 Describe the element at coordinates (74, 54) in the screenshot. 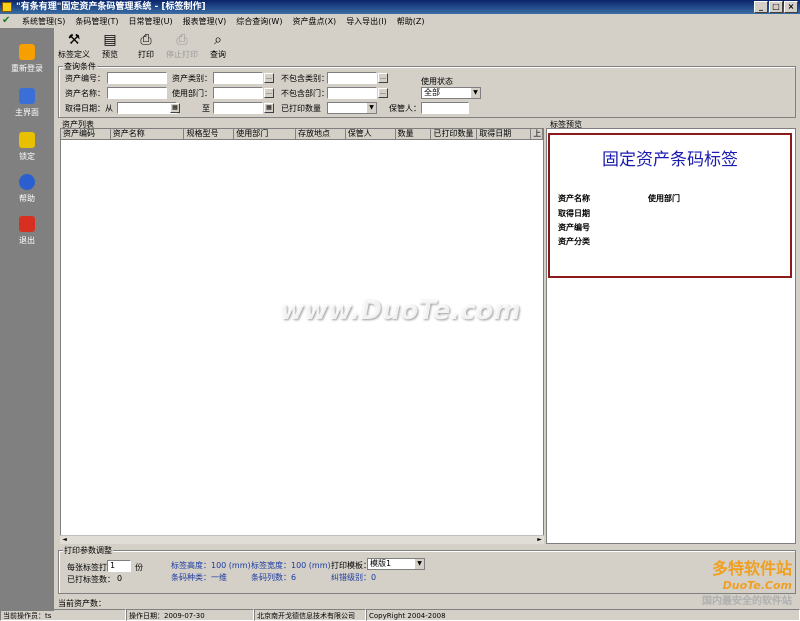

I see `toolbar-label: 标签定义` at that location.